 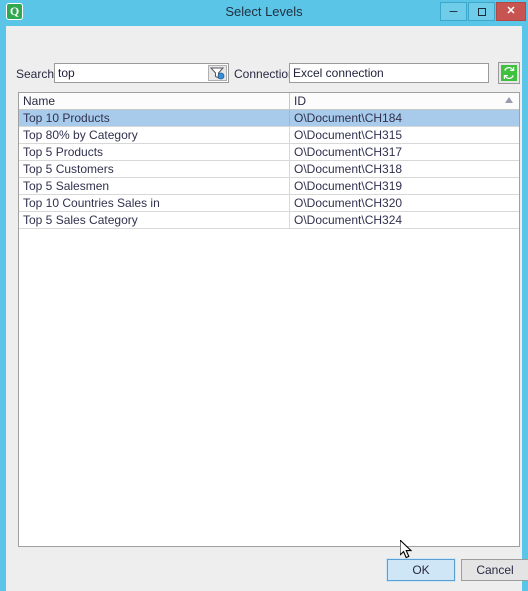 I want to click on maximize-icon, so click(x=481, y=11).